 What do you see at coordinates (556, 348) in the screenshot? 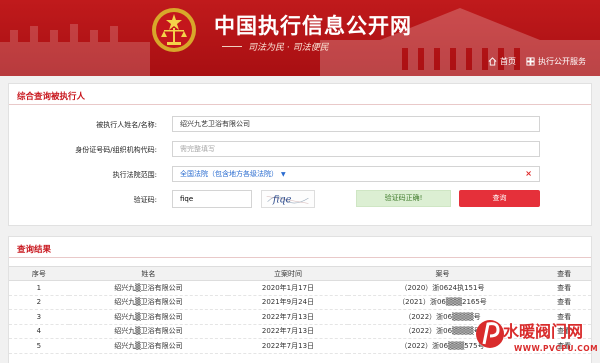
I see `watermark-url: WWW.PVCPU.COM` at bounding box center [556, 348].